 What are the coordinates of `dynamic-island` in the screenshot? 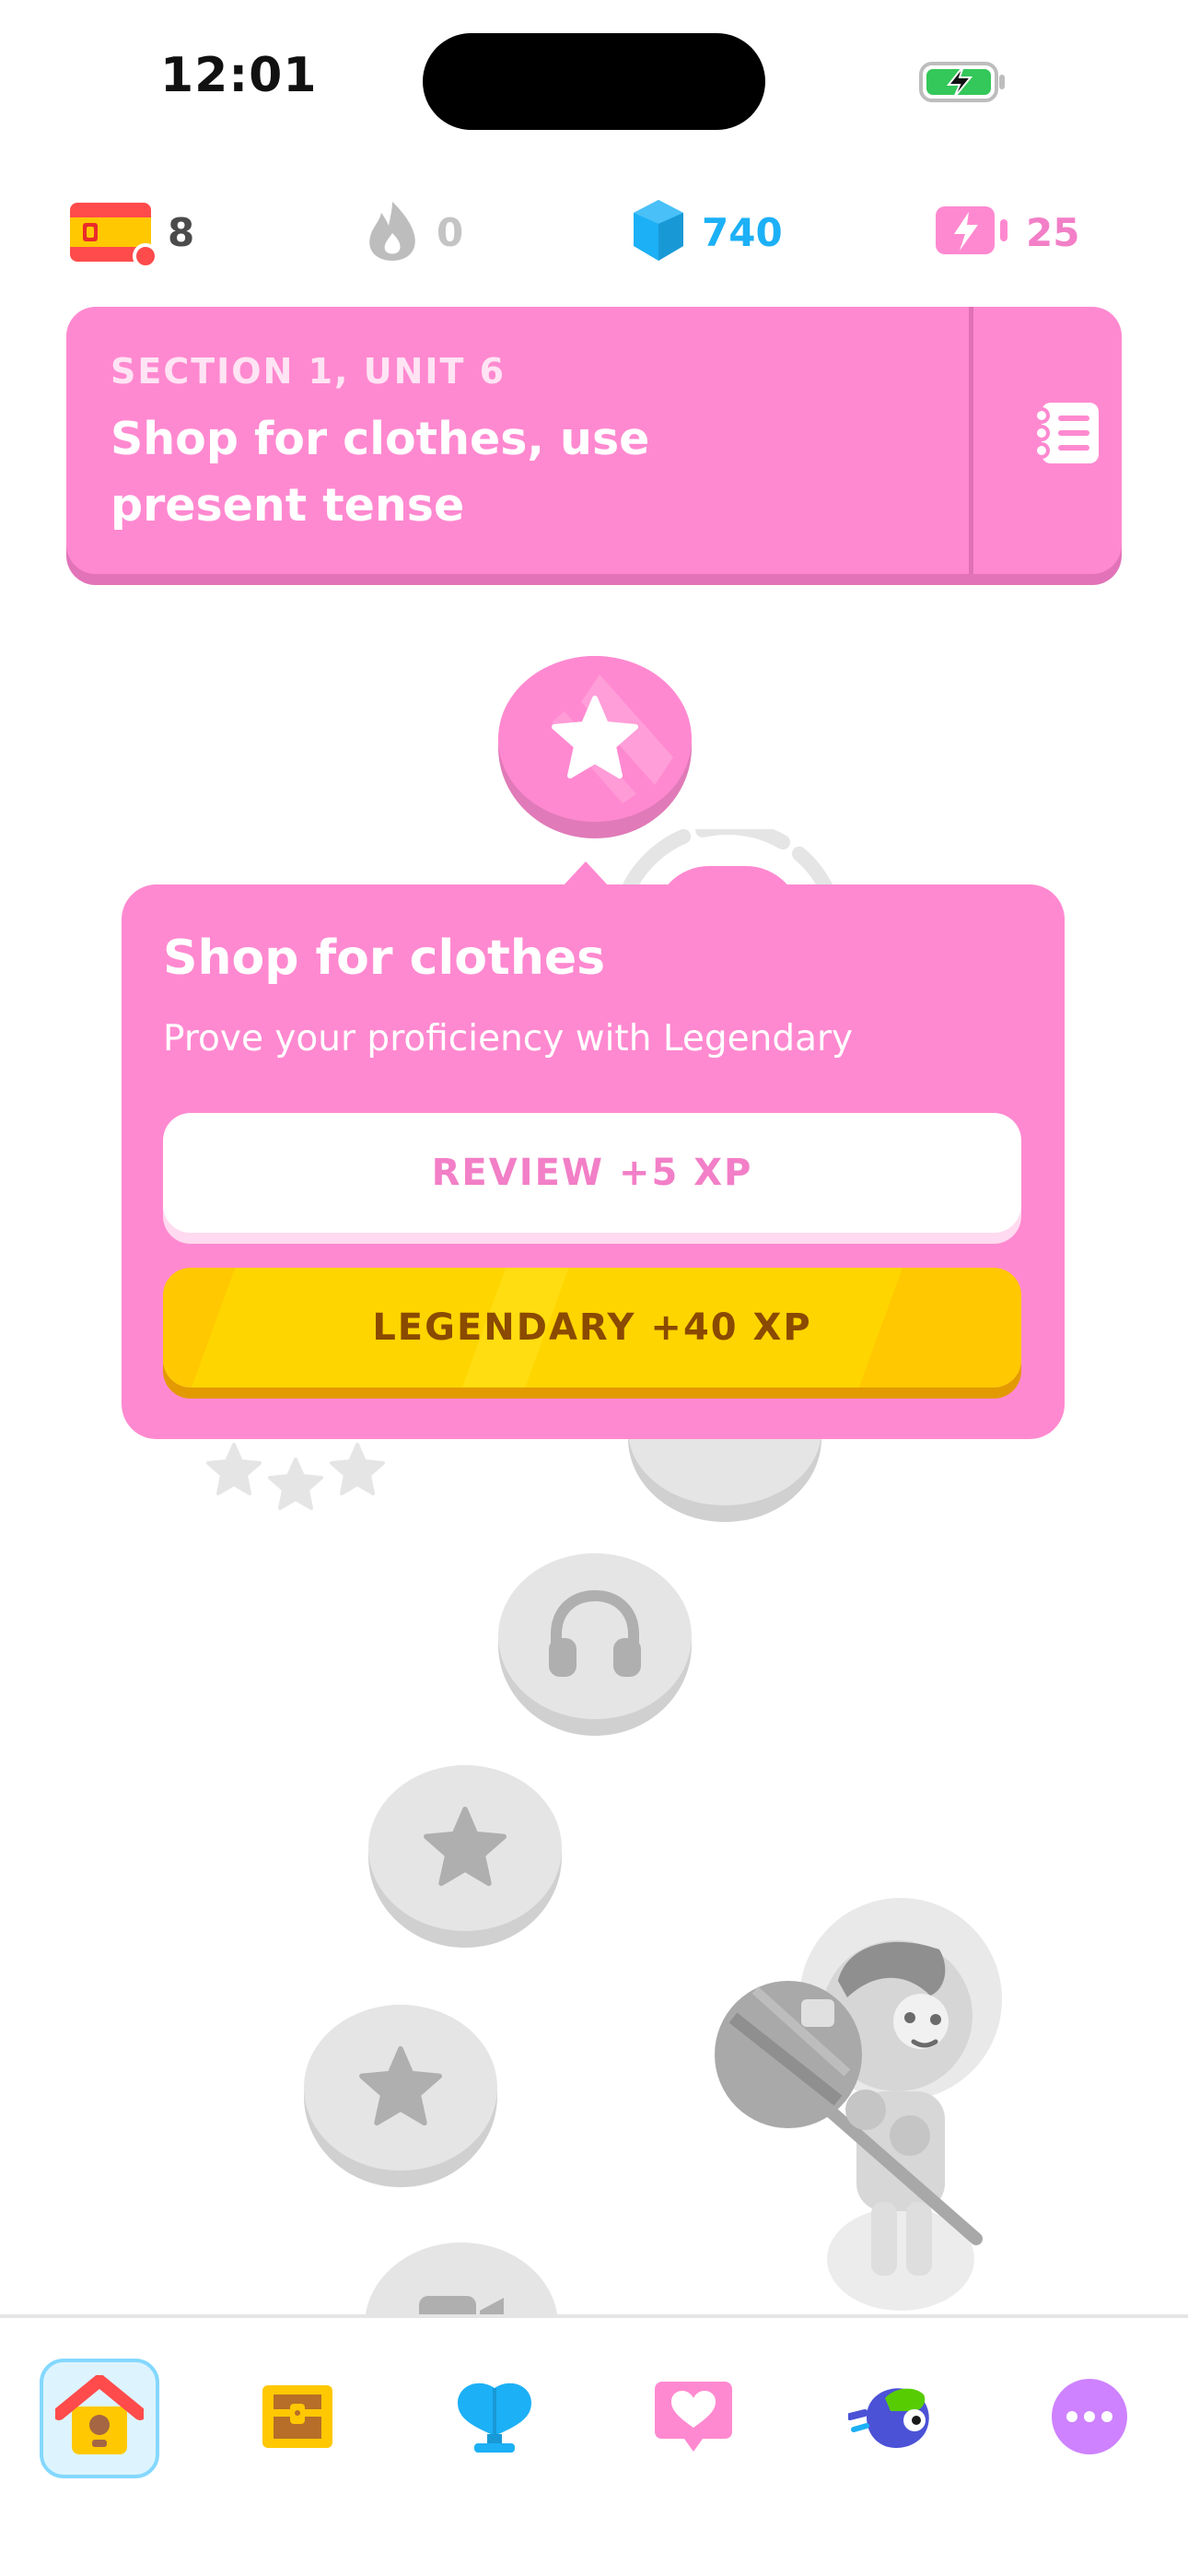 It's located at (594, 81).